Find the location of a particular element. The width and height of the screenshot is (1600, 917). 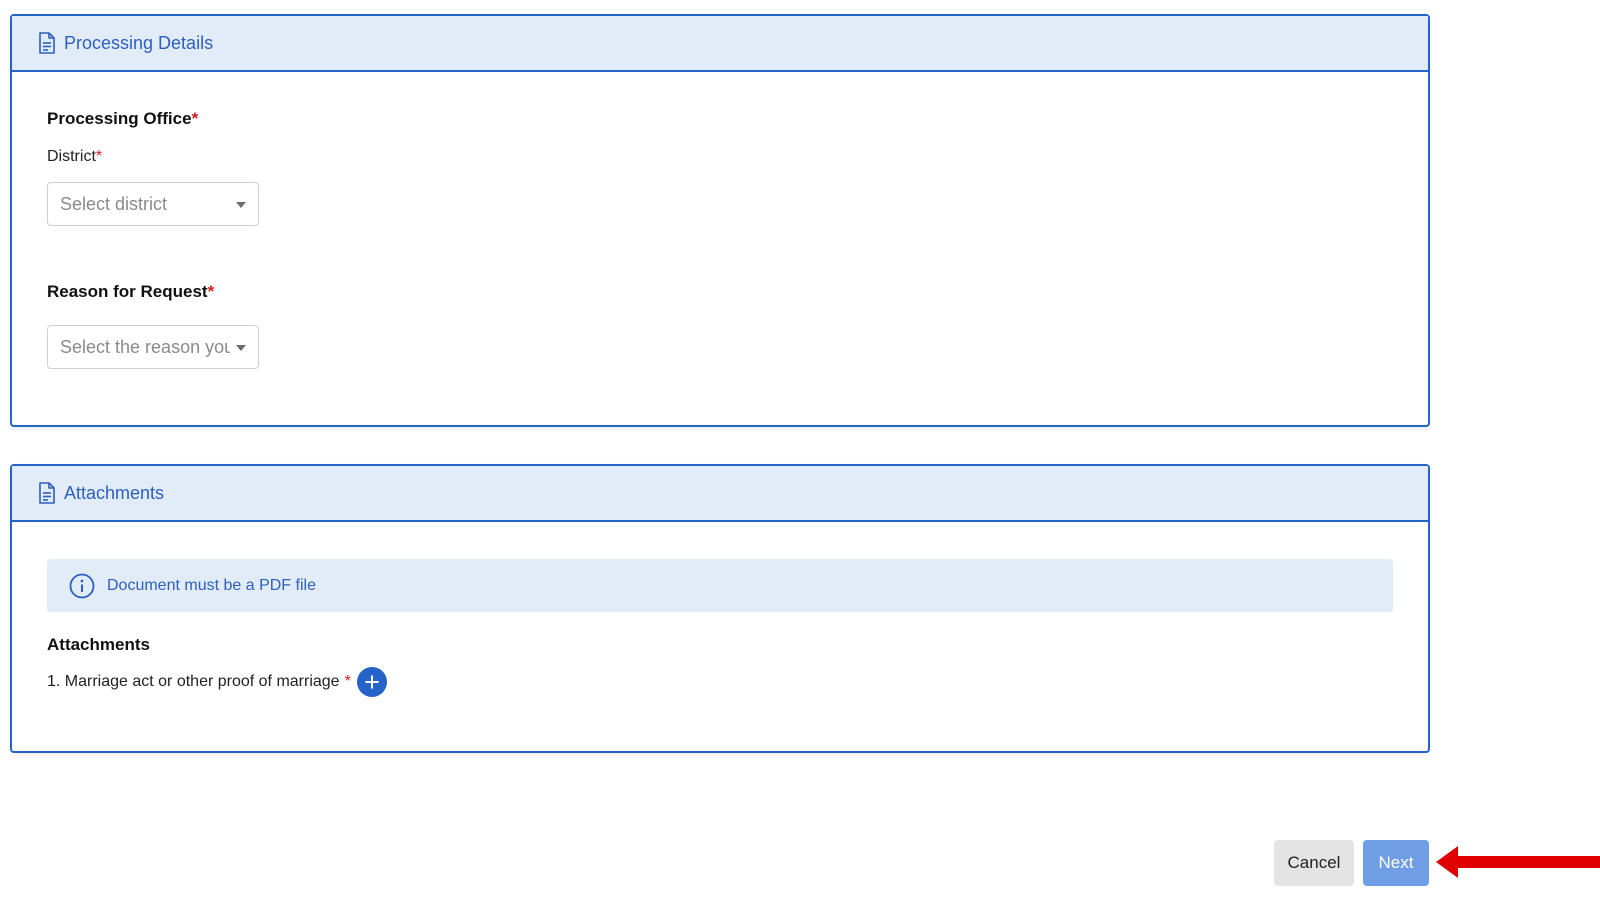

processing-office-text: Processing Office is located at coordinates (119, 118).